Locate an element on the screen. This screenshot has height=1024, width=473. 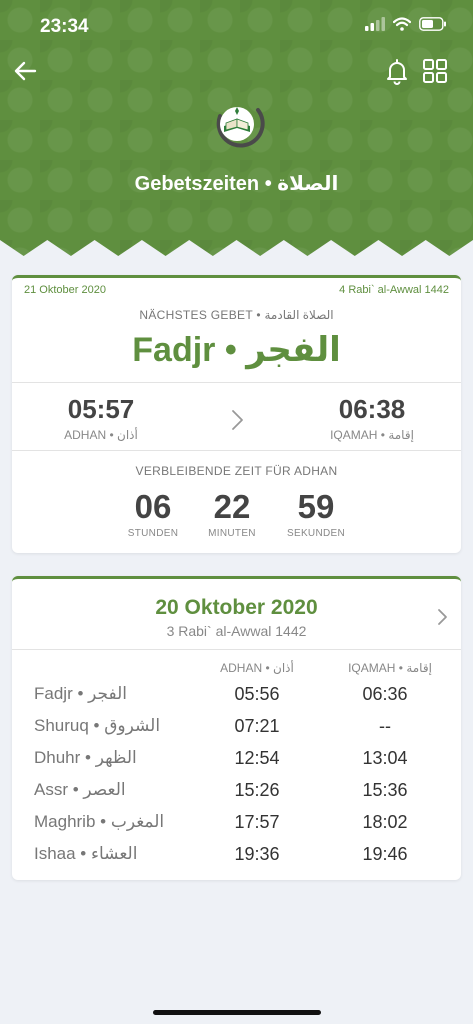
status-icons is located at coordinates (406, 24).